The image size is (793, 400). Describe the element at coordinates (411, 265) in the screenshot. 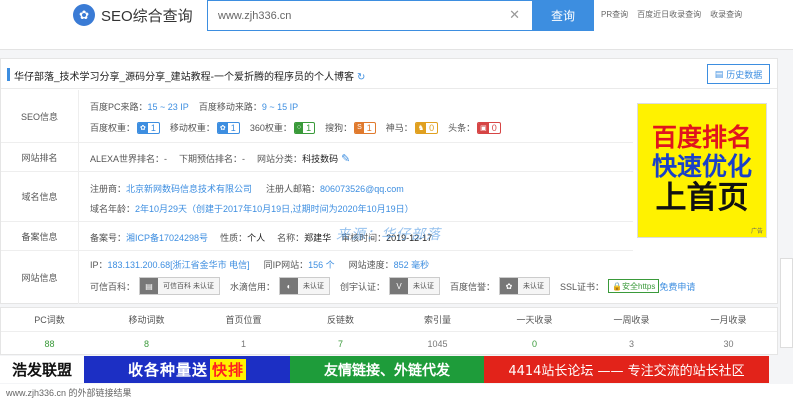

I see `speed-value: 852 毫秒` at that location.